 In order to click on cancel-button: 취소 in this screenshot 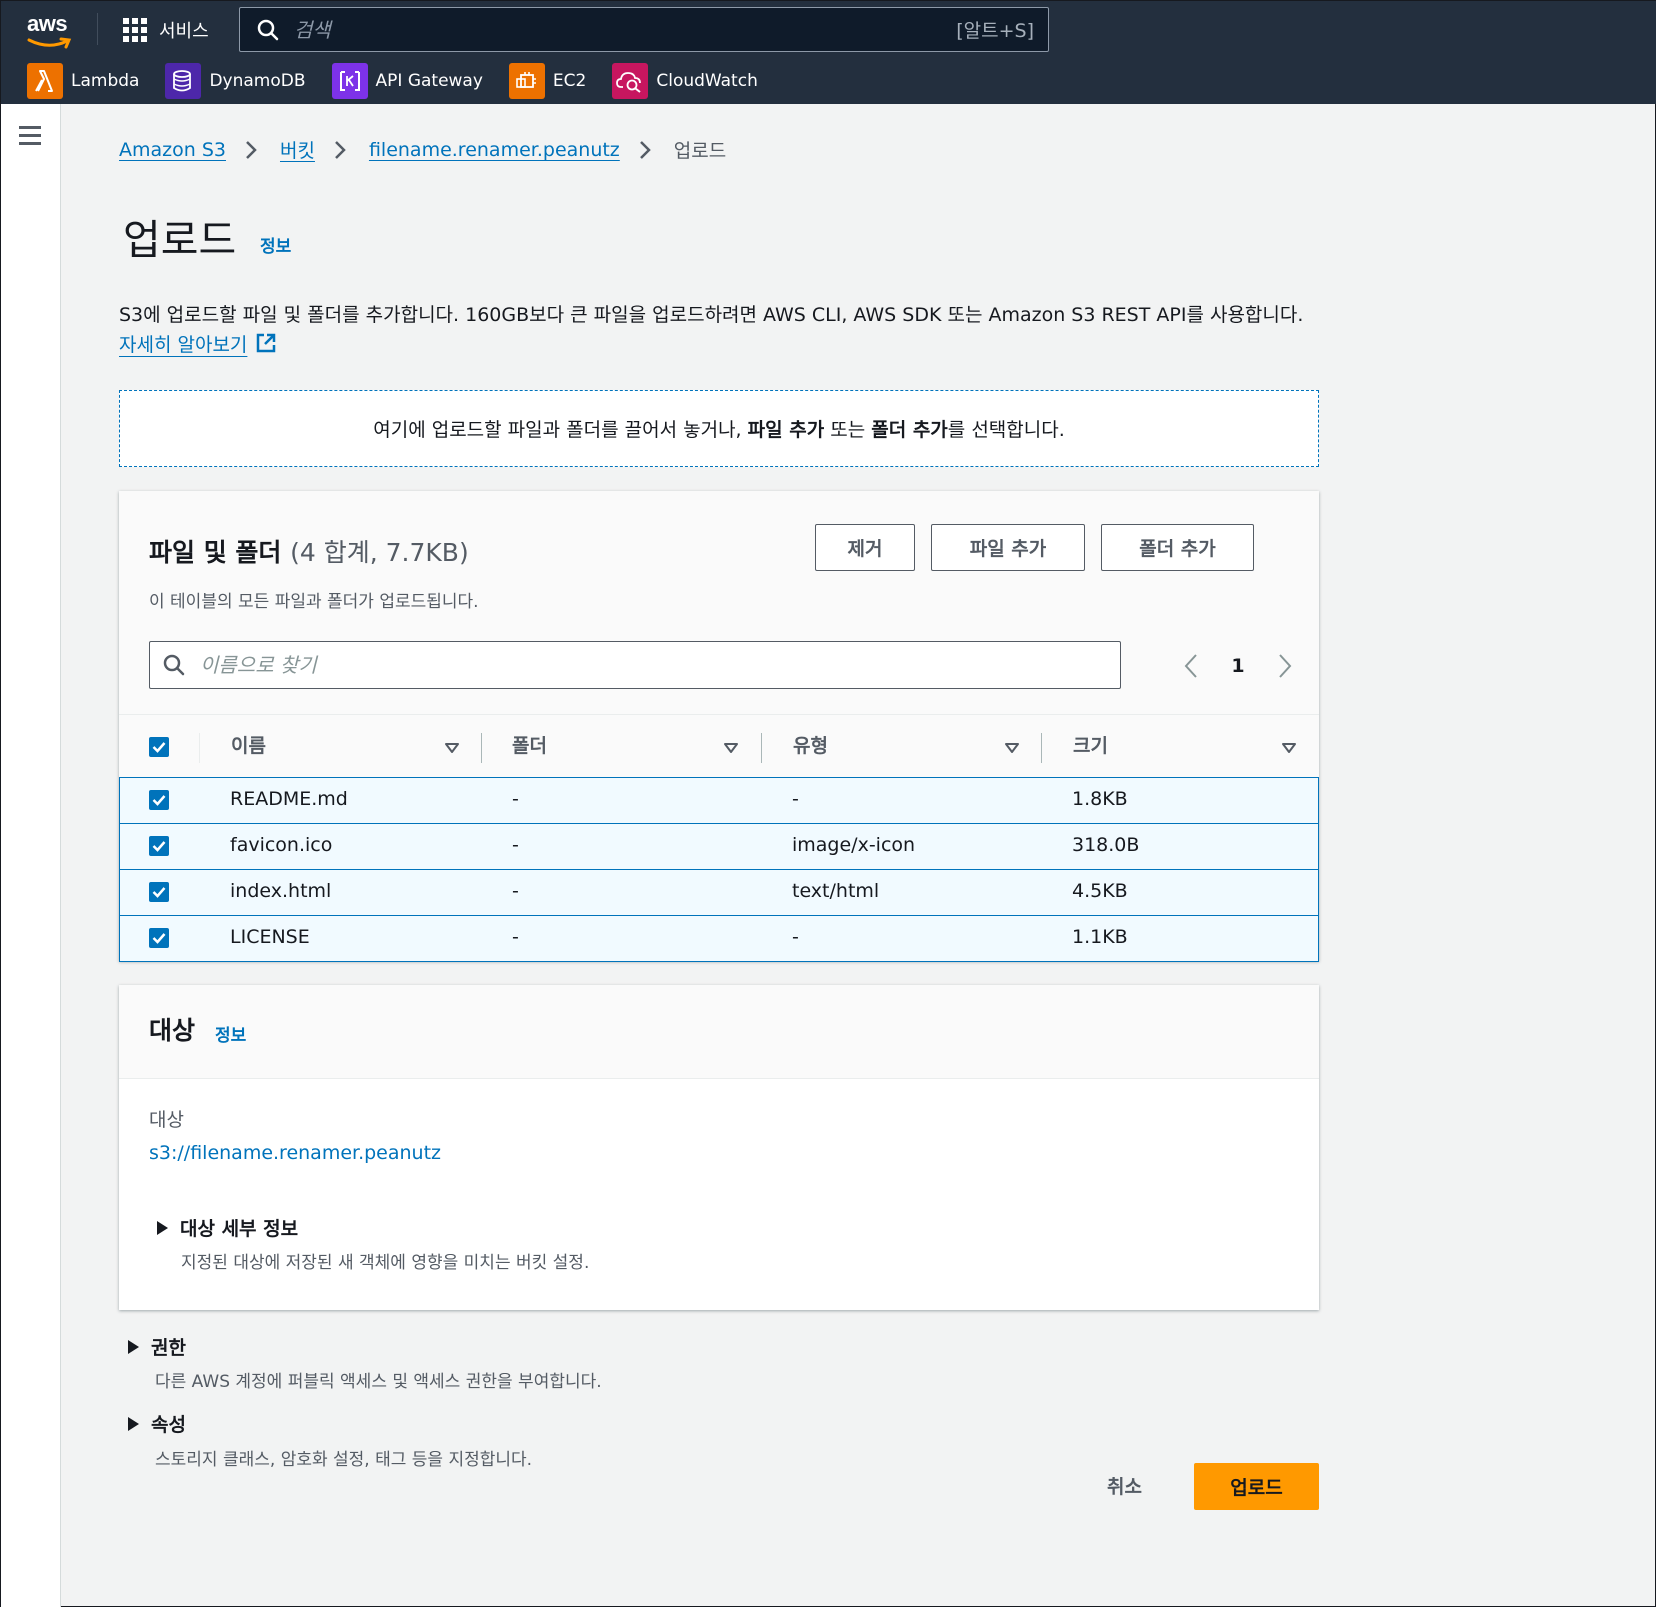, I will do `click(1124, 1485)`.